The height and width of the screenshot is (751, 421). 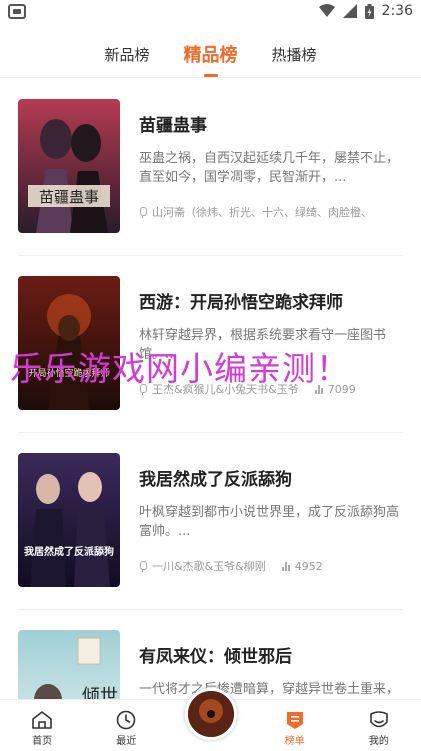 What do you see at coordinates (69, 197) in the screenshot?
I see `svg-text: 苗疆蛊事` at bounding box center [69, 197].